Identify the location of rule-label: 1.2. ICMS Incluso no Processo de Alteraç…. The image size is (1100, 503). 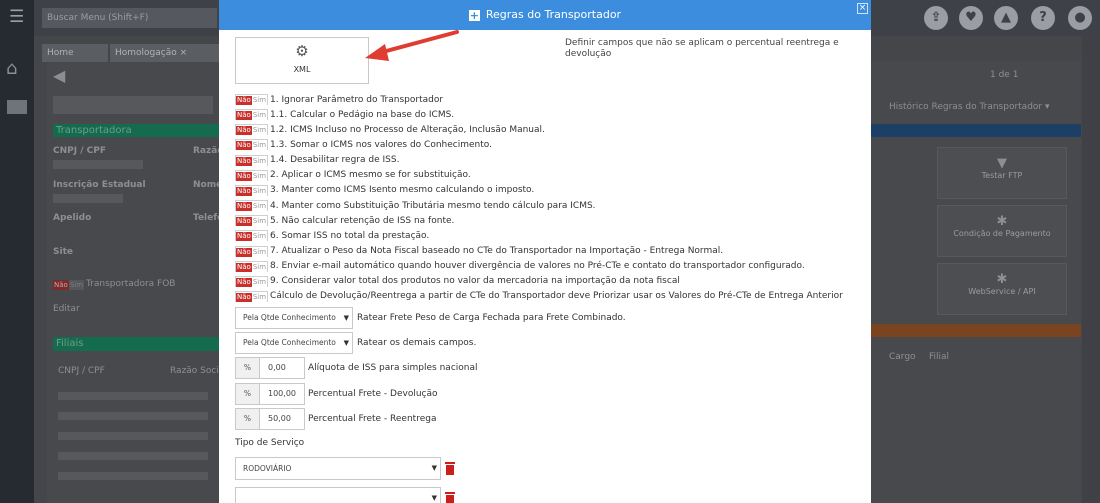
(407, 129).